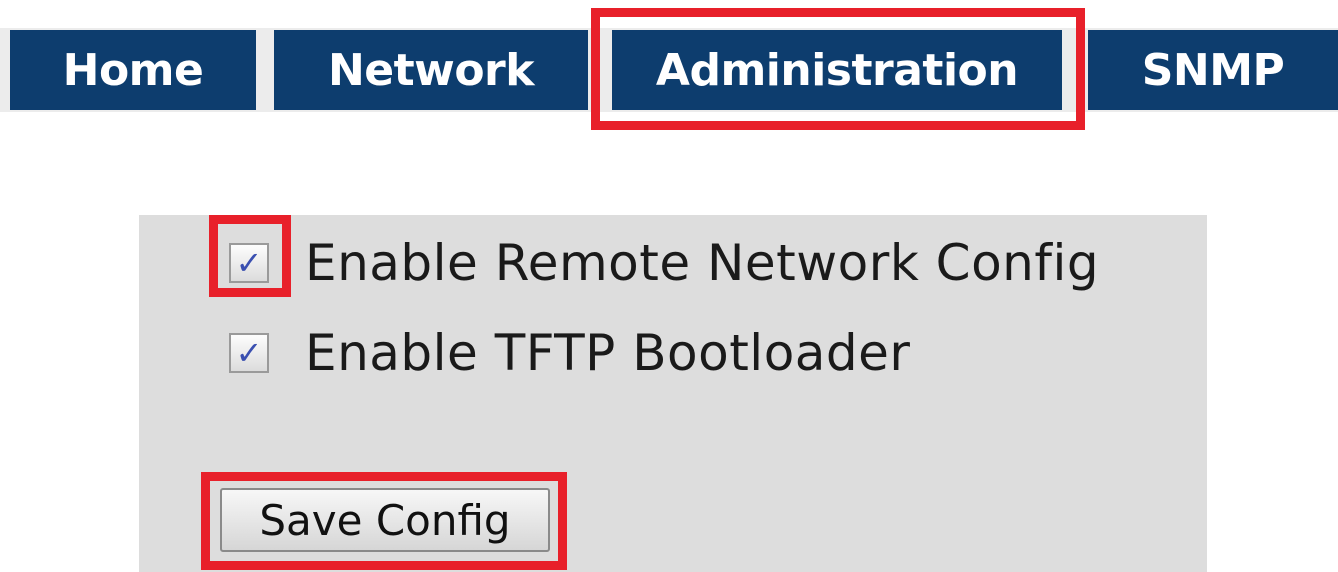  I want to click on tab-administration: Administration, so click(837, 70).